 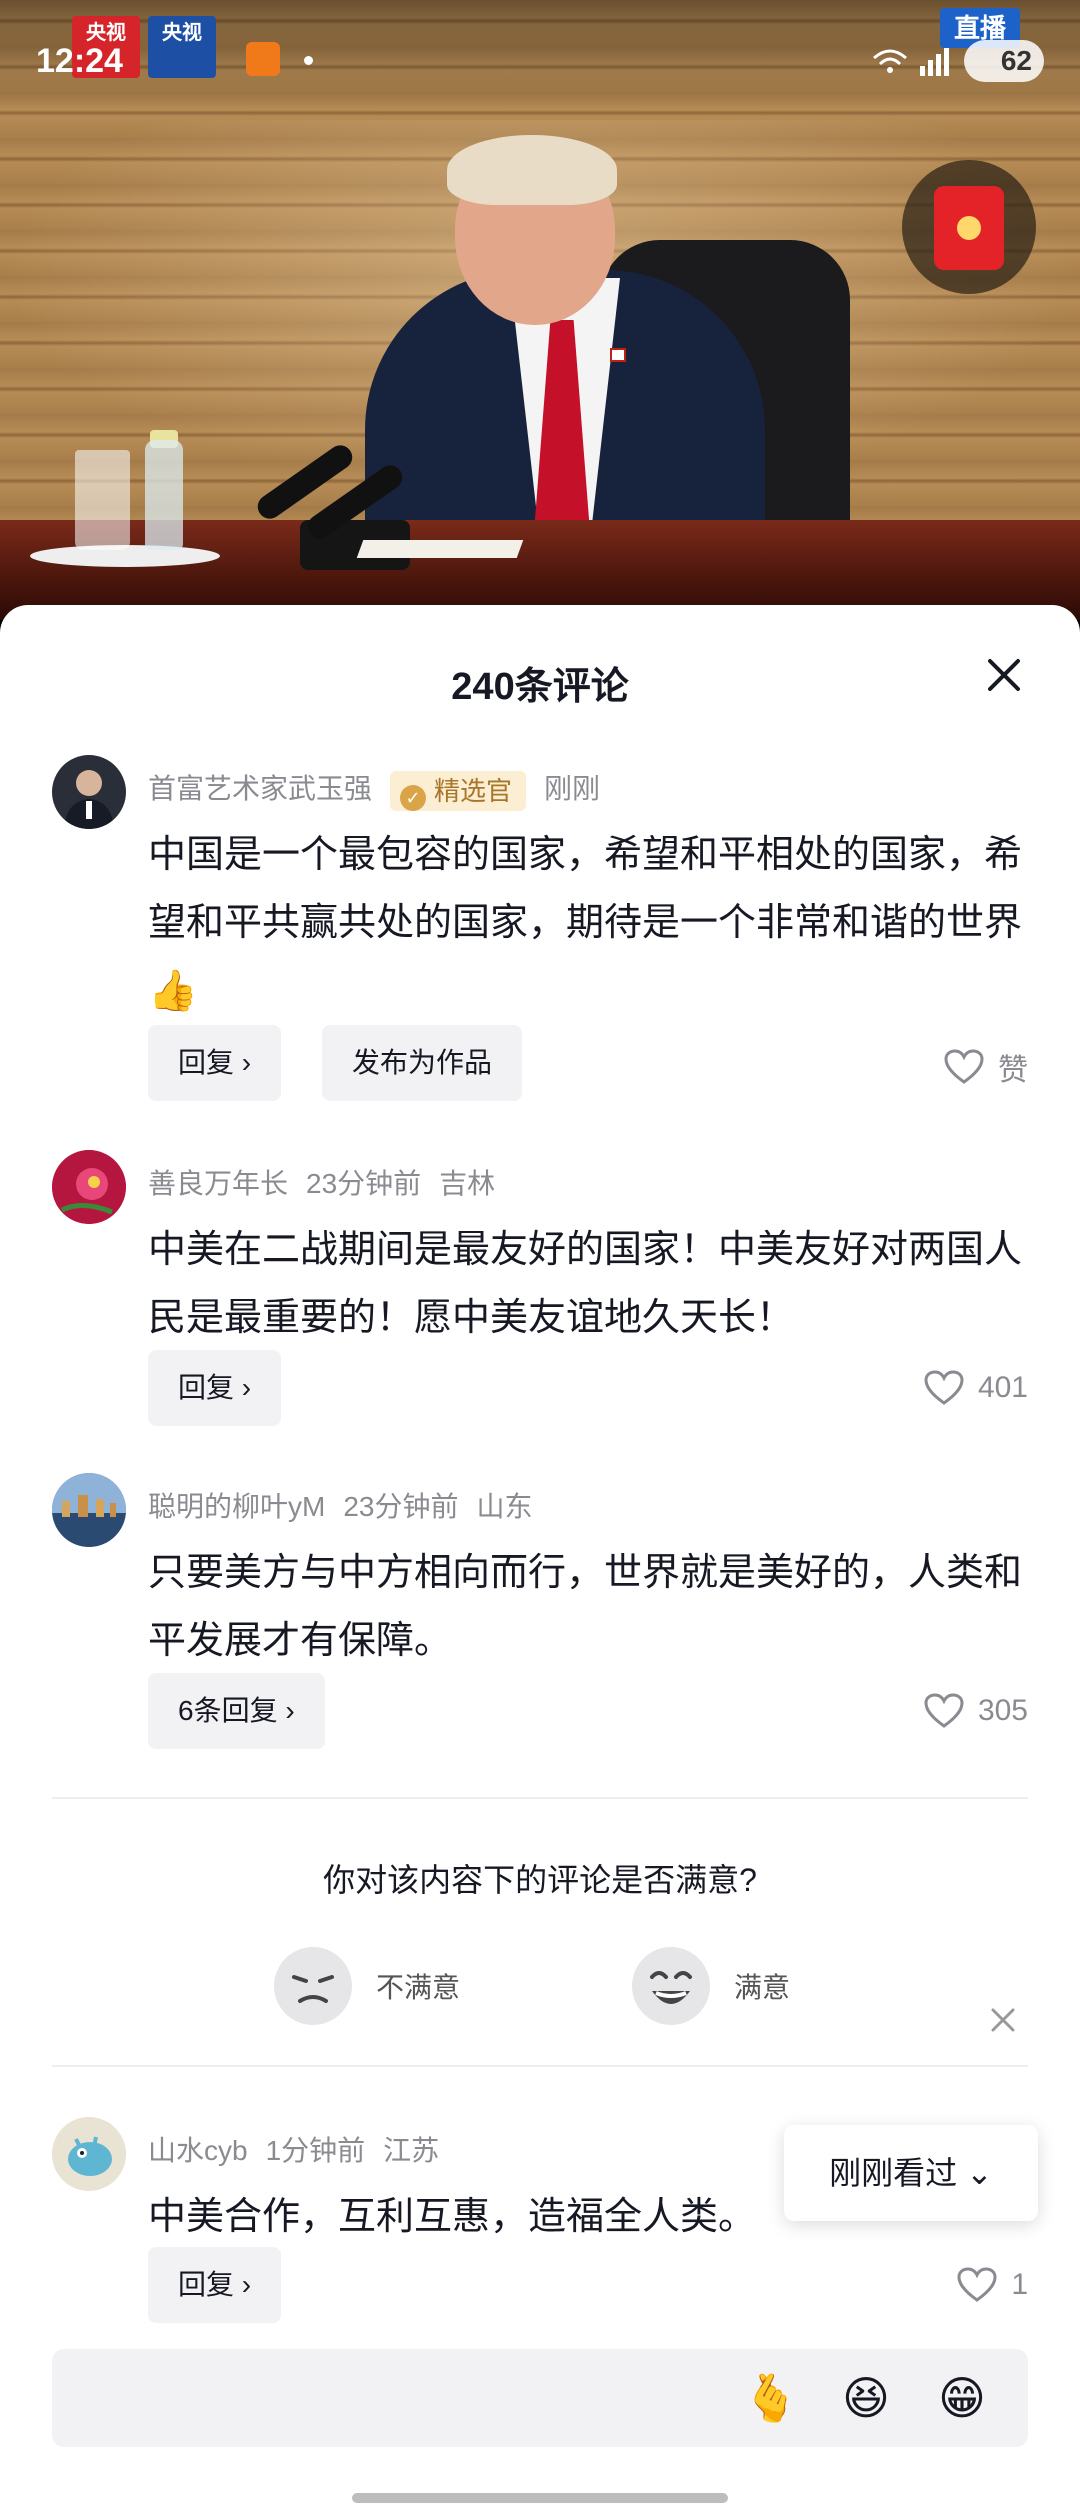 I want to click on publish-as-work-button: 发布为作品, so click(x=422, y=1063).